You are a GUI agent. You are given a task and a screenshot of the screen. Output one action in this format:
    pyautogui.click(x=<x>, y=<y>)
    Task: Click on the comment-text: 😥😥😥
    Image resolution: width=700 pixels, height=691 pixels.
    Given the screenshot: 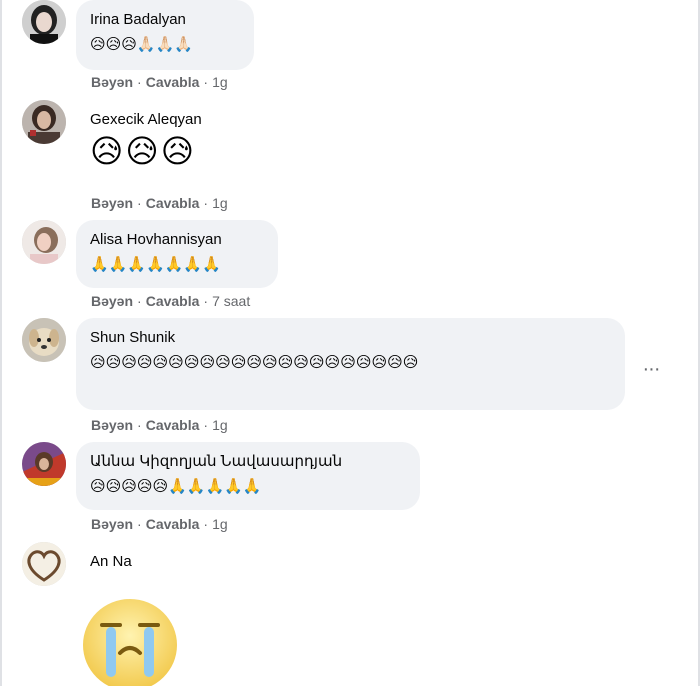 What is the action you would take?
    pyautogui.click(x=143, y=151)
    